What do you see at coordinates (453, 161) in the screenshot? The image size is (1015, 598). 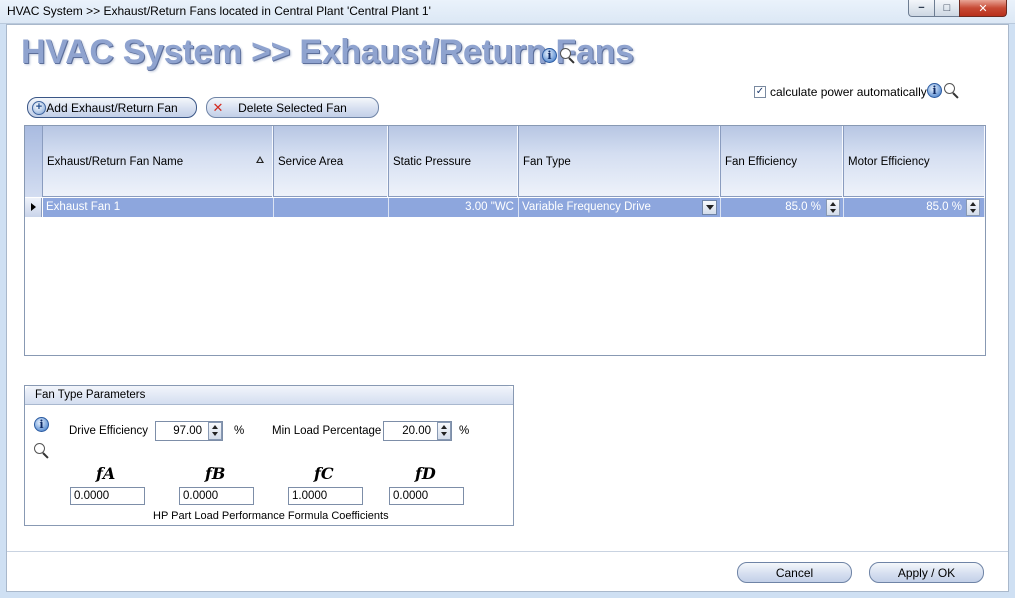 I see `column-header-static-pressure: Static Pressure` at bounding box center [453, 161].